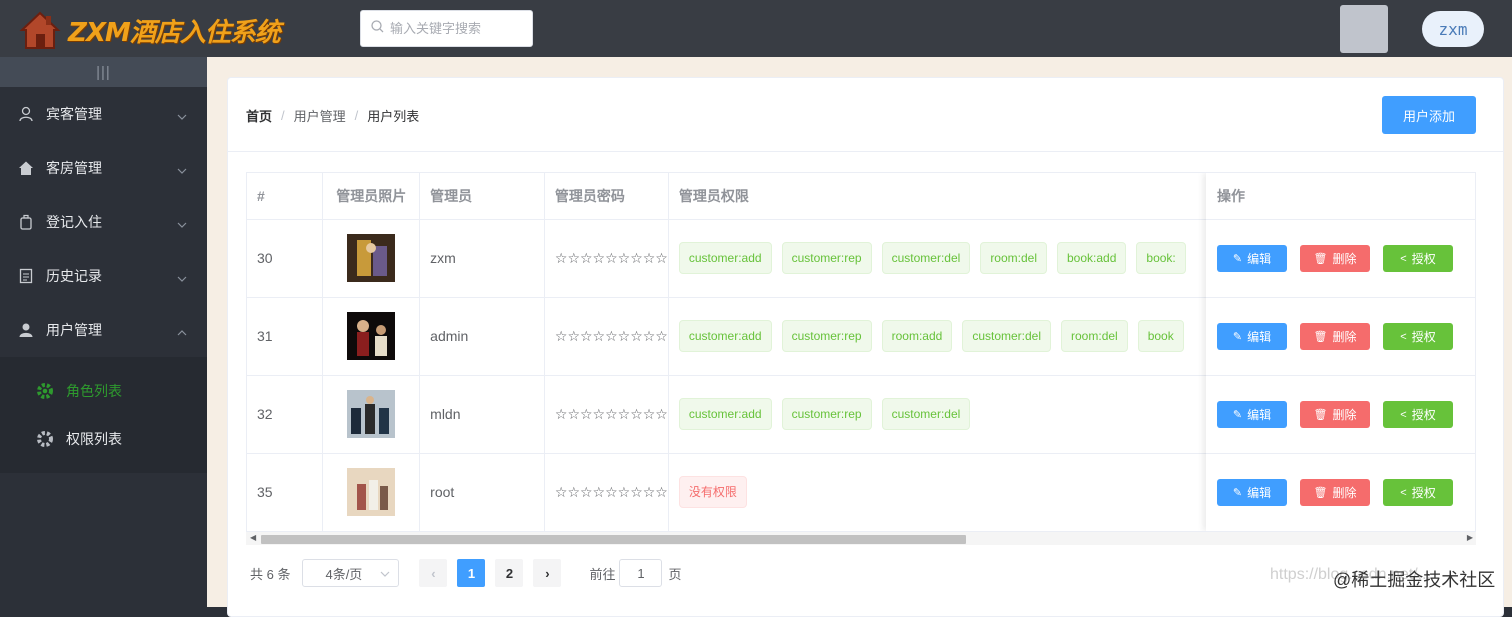 The width and height of the screenshot is (1512, 617). I want to click on column-header-photo: 管理员照片, so click(371, 196).